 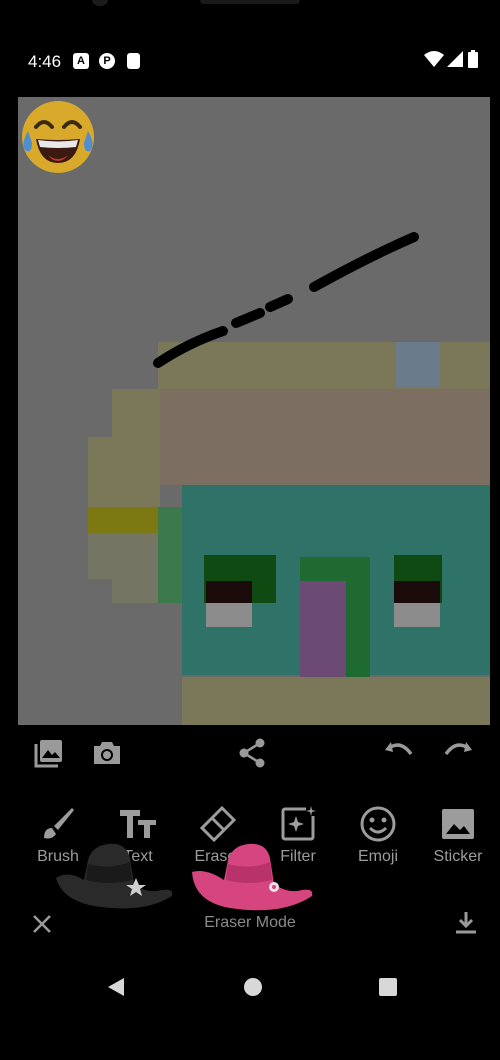 I want to click on emoji-icon, so click(x=378, y=824).